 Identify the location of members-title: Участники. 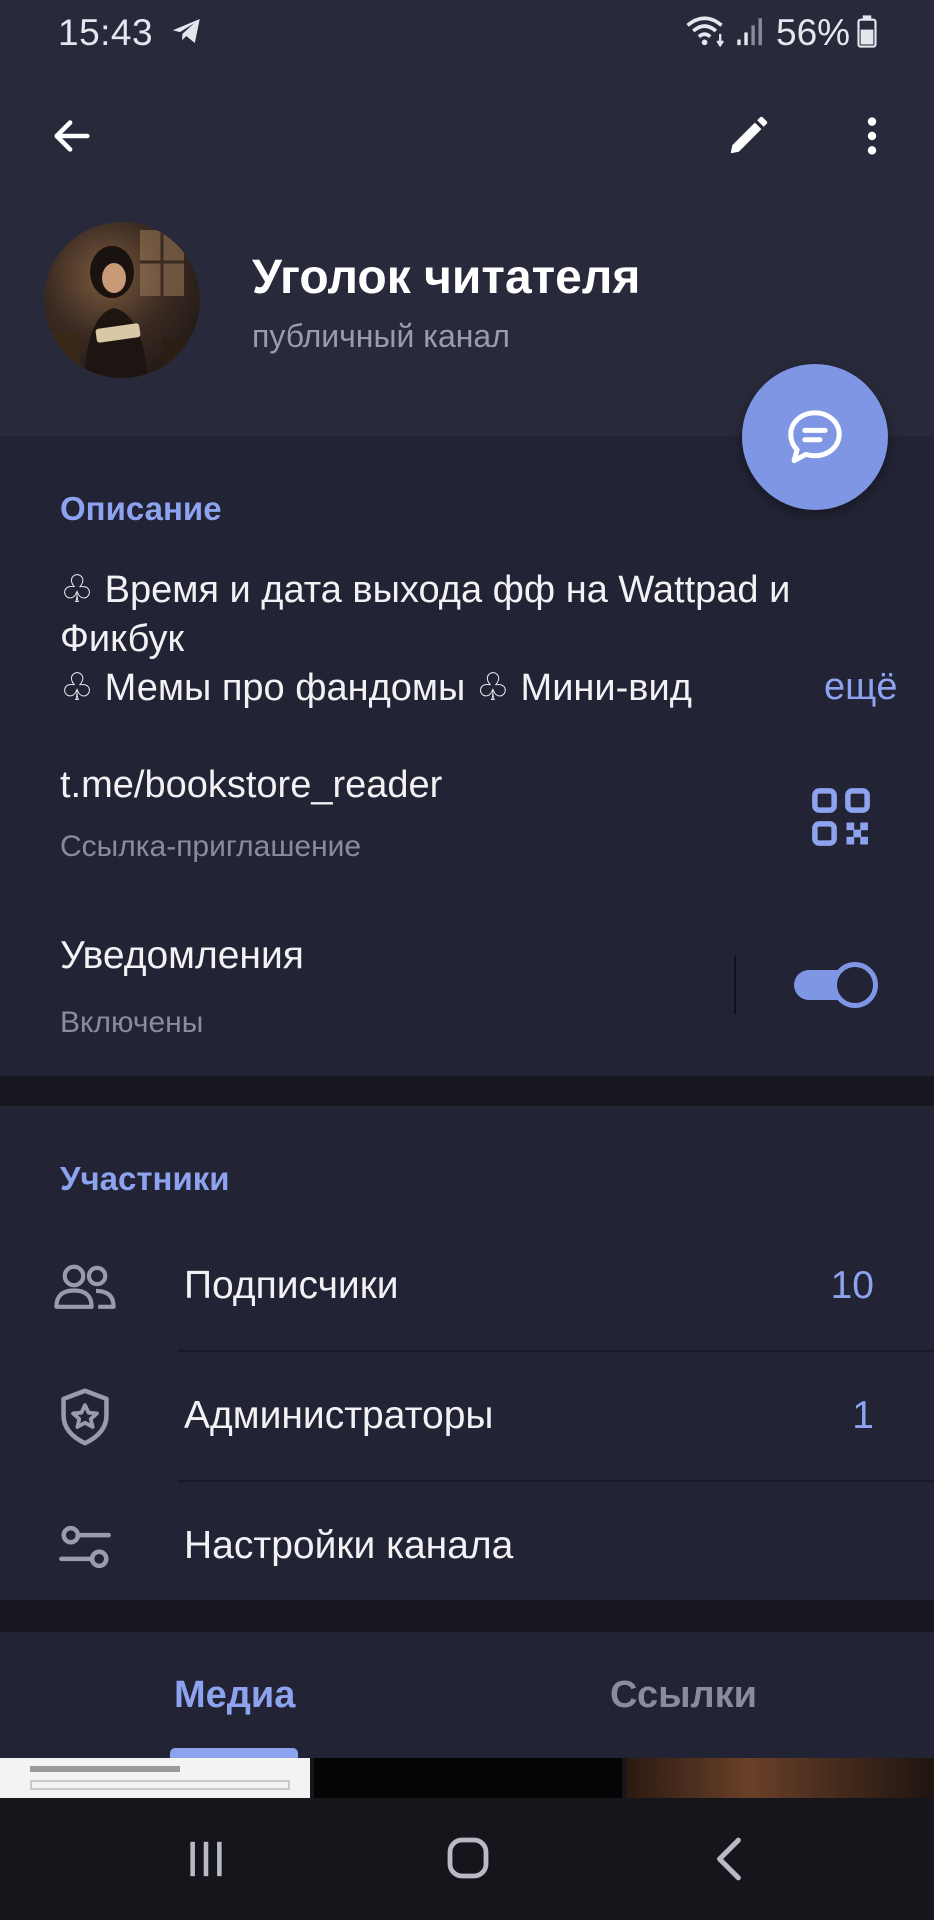
(145, 1178).